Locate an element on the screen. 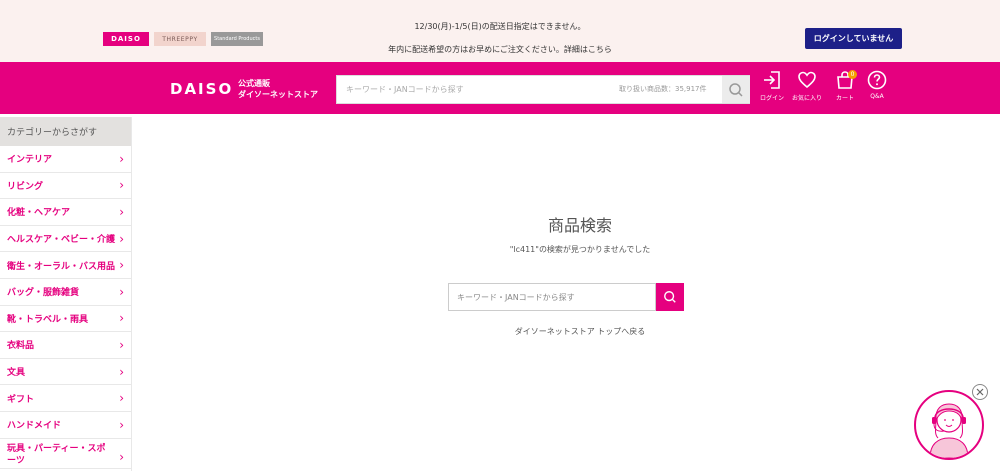 The height and width of the screenshot is (471, 1000). sidebar-item-healthcare: ヘルスケア・ベビー・介護 › is located at coordinates (66, 239).